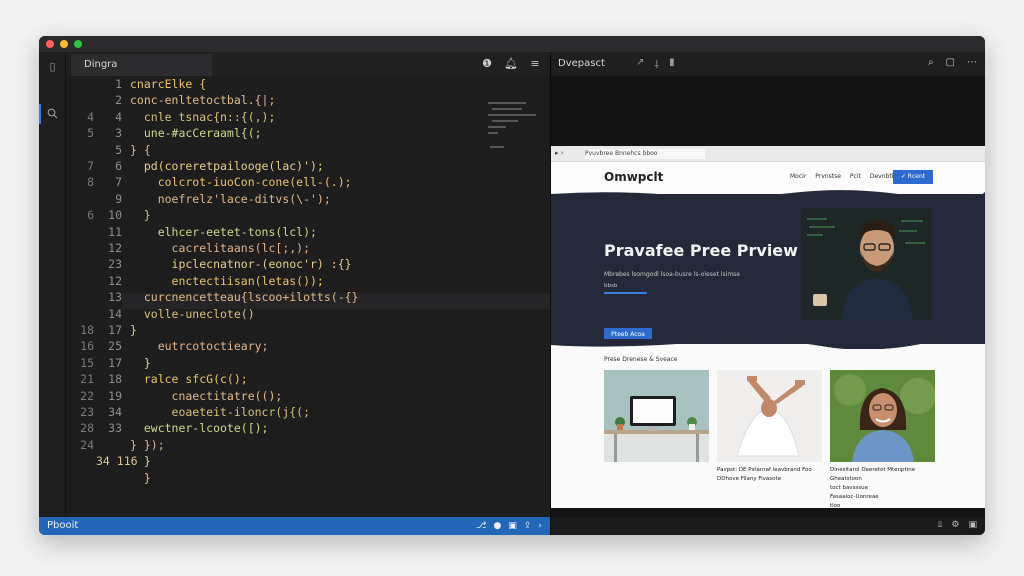 This screenshot has width=1024, height=576. Describe the element at coordinates (955, 525) in the screenshot. I see `settings-icon: ⚙` at that location.